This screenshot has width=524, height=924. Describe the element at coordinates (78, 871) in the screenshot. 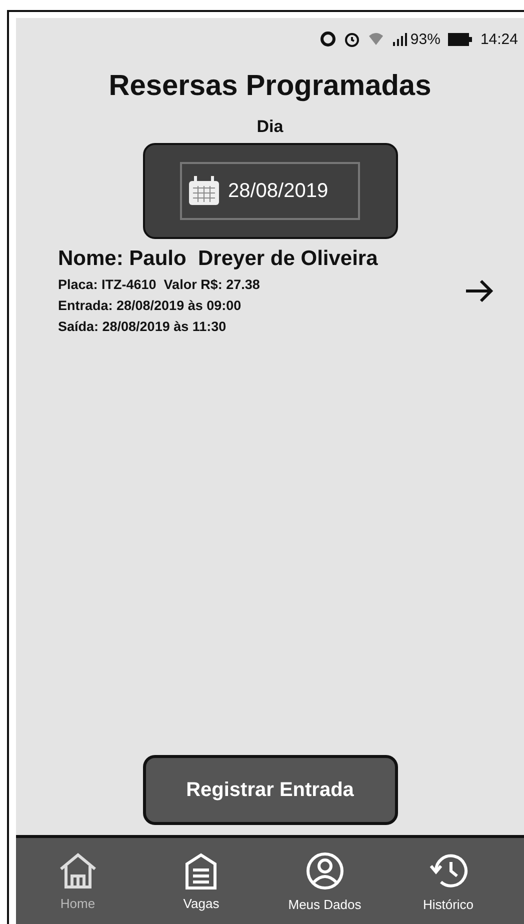

I see `house-icon` at that location.